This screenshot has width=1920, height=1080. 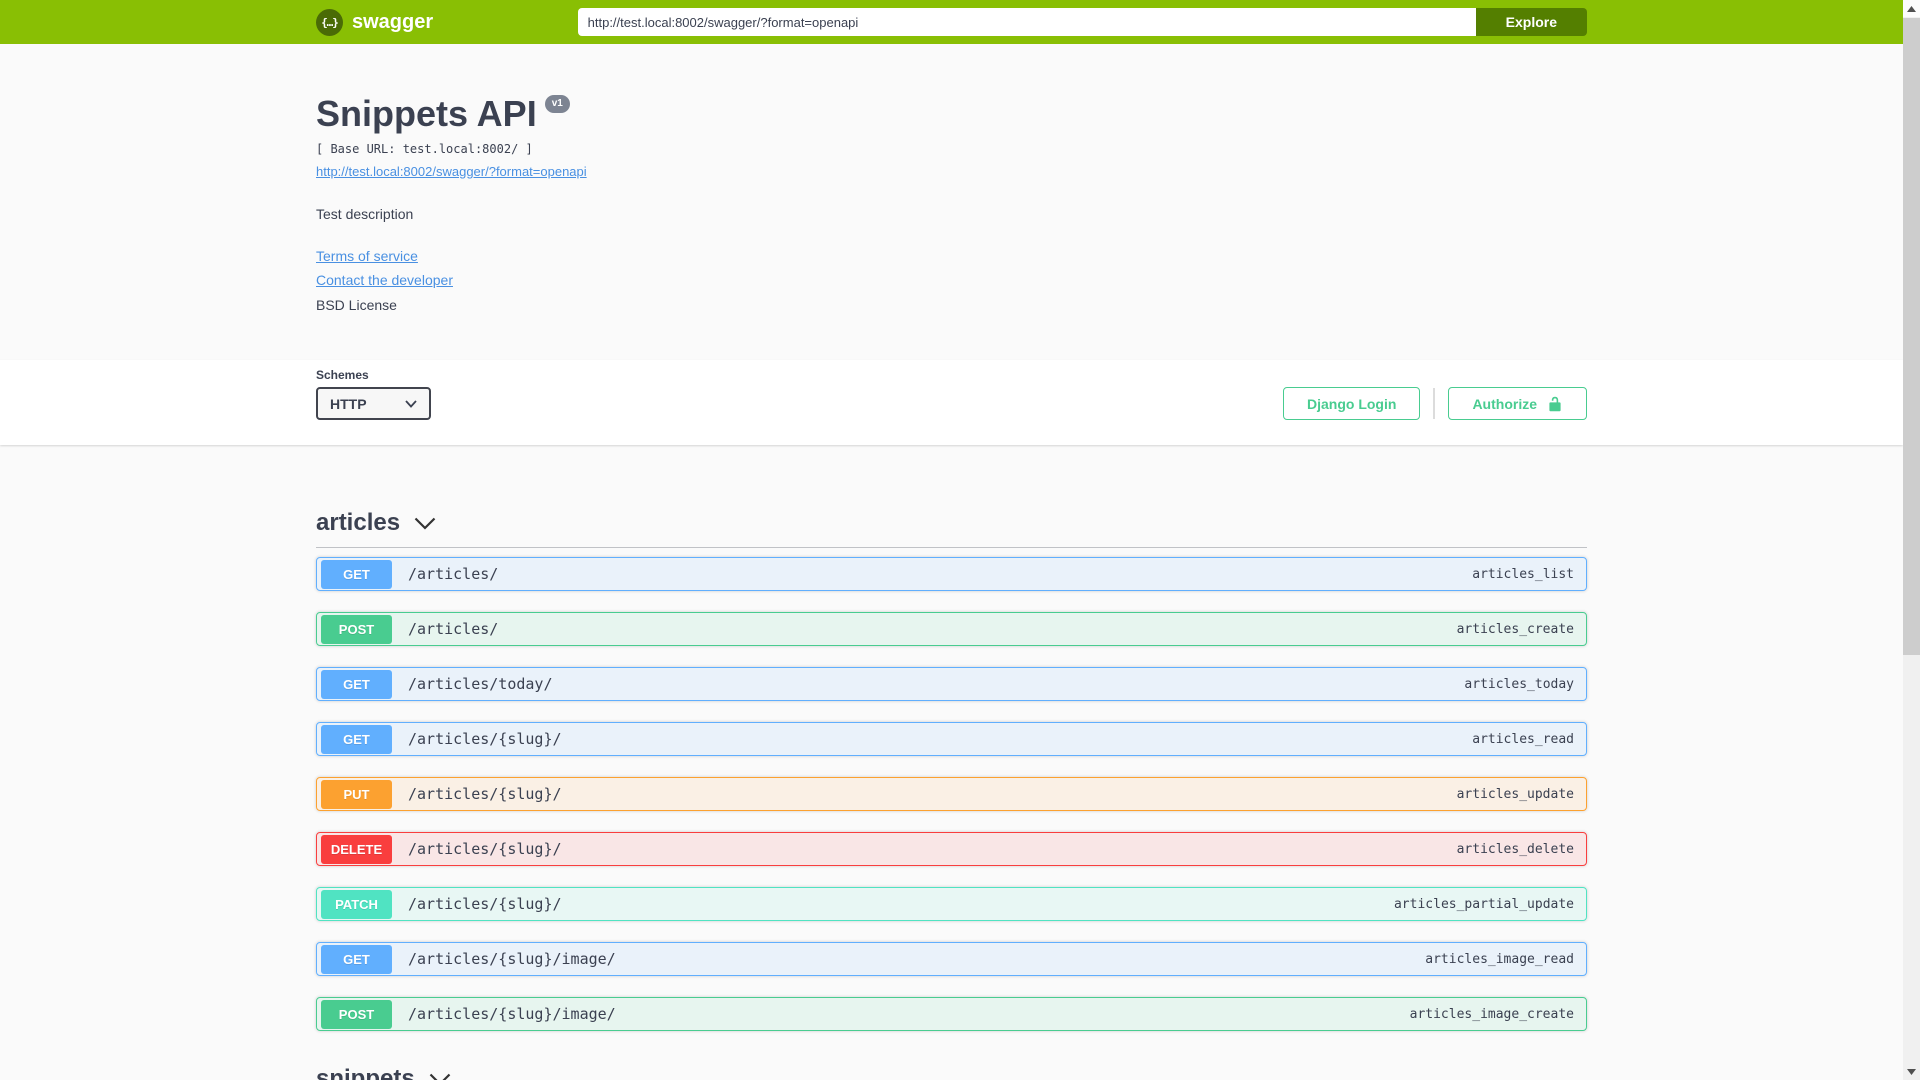 I want to click on scrollbar-thumb, so click(x=1911, y=336).